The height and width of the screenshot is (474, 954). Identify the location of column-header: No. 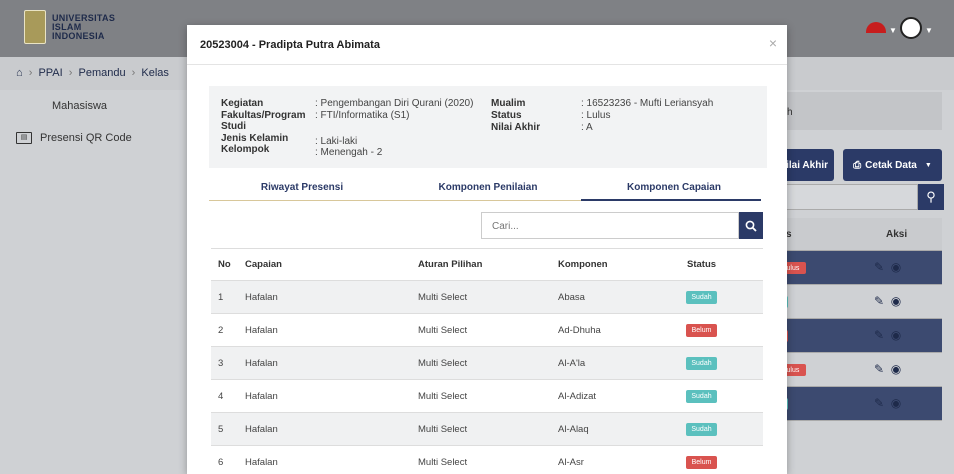
(224, 264).